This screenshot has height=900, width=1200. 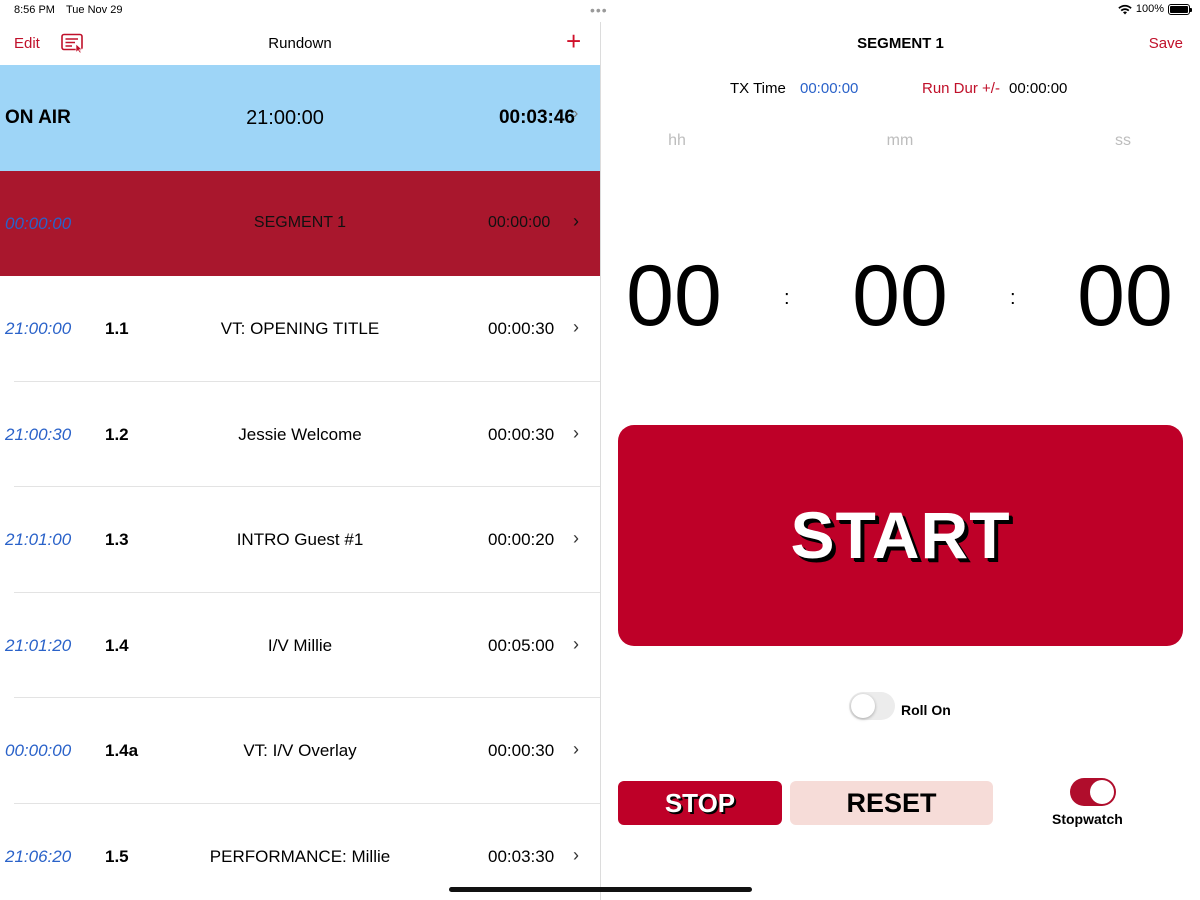 I want to click on status-date: Tue Nov 29, so click(x=94, y=10).